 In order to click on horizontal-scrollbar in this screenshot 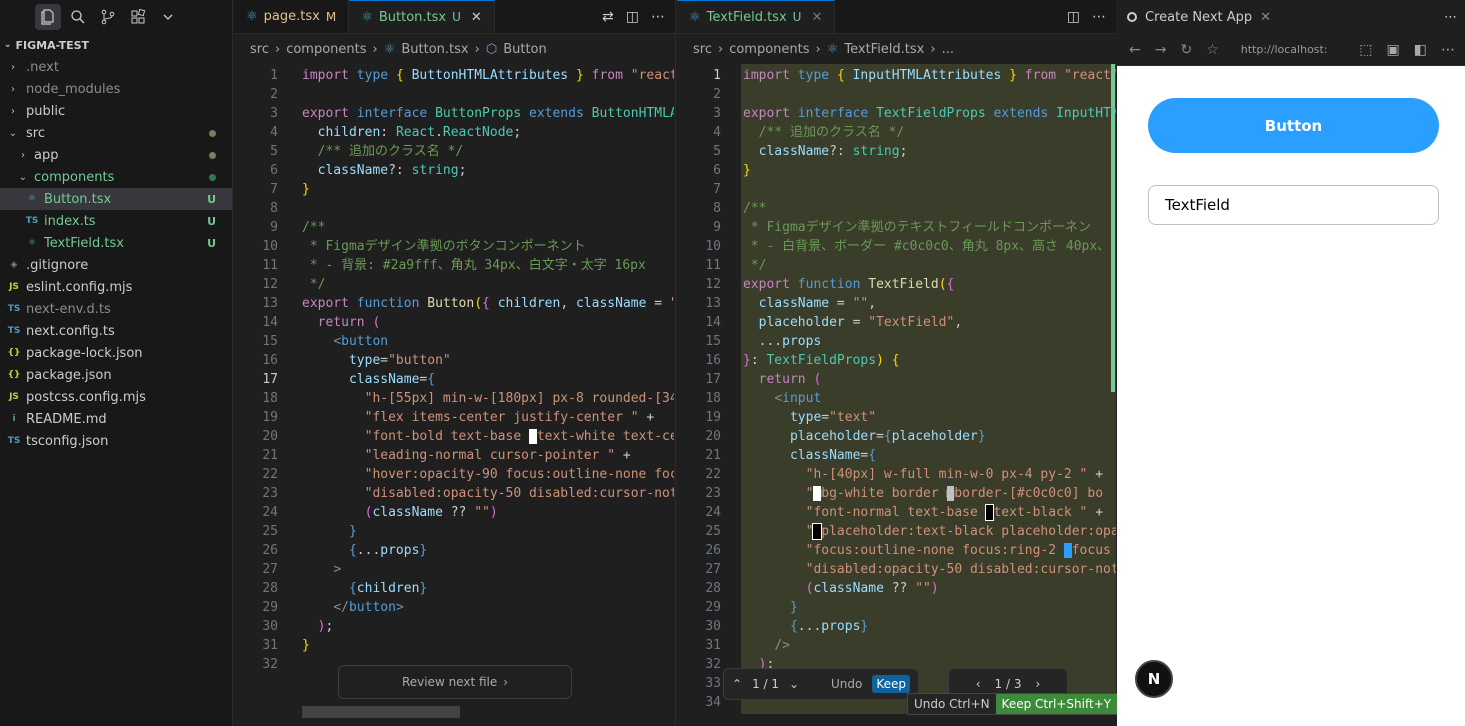, I will do `click(381, 712)`.